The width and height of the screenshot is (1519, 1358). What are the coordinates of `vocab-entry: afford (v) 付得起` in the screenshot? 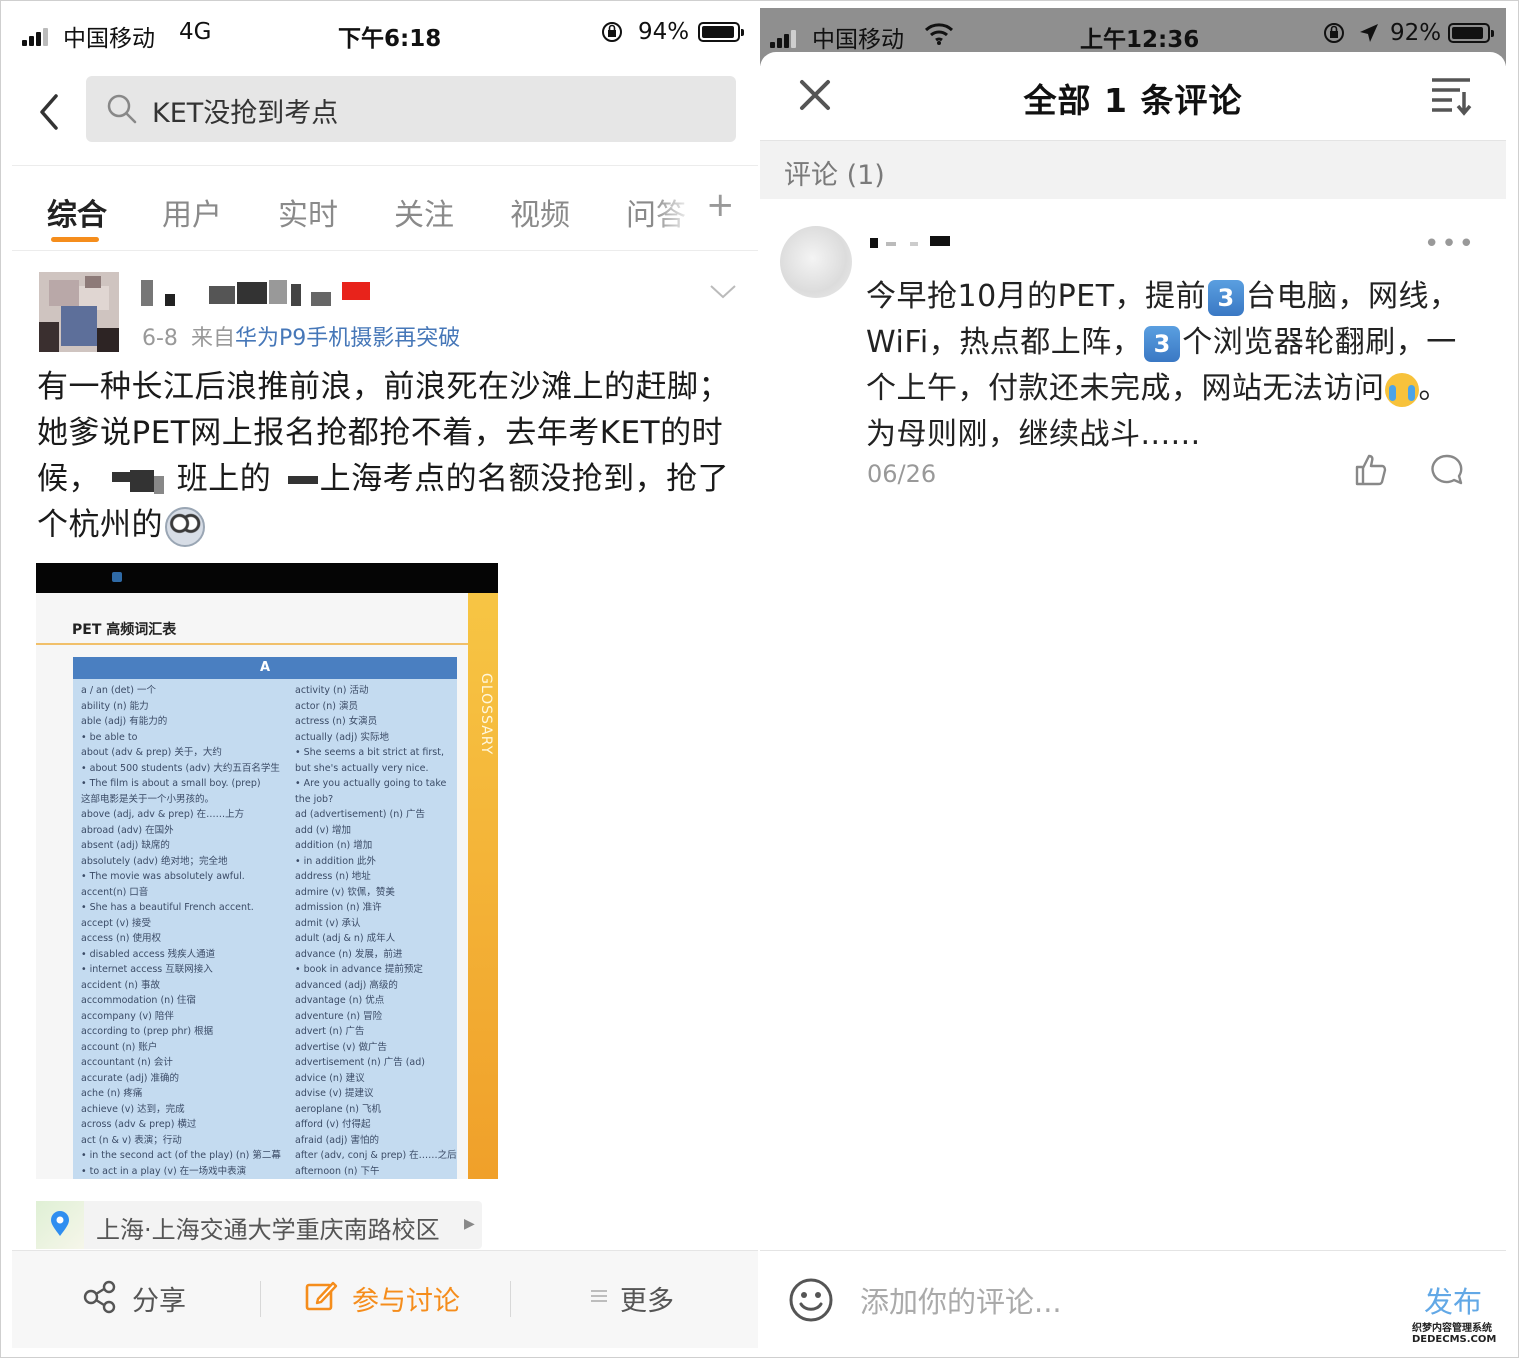 It's located at (333, 1124).